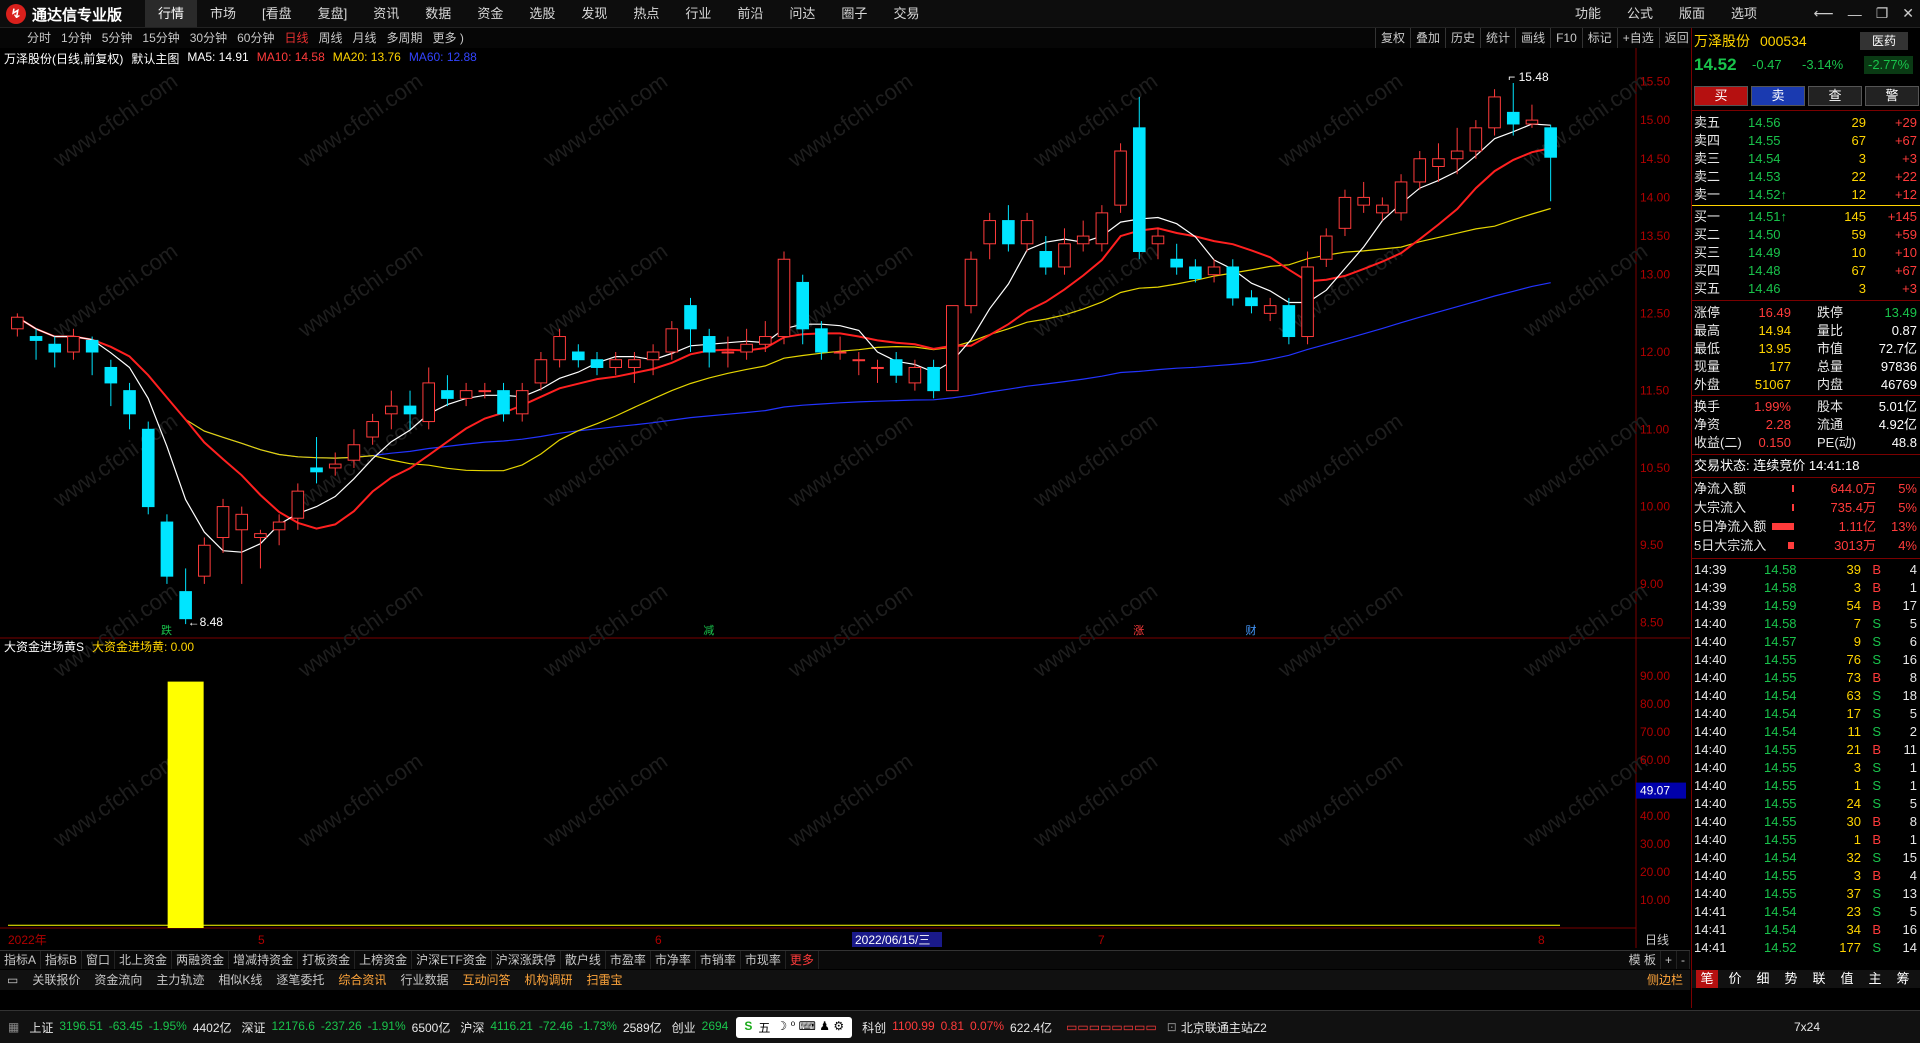 The image size is (1920, 1043). Describe the element at coordinates (560, 1027) in the screenshot. I see `index-hs: 沪深 4116.21 -72.46 -1.73% 2589亿` at that location.